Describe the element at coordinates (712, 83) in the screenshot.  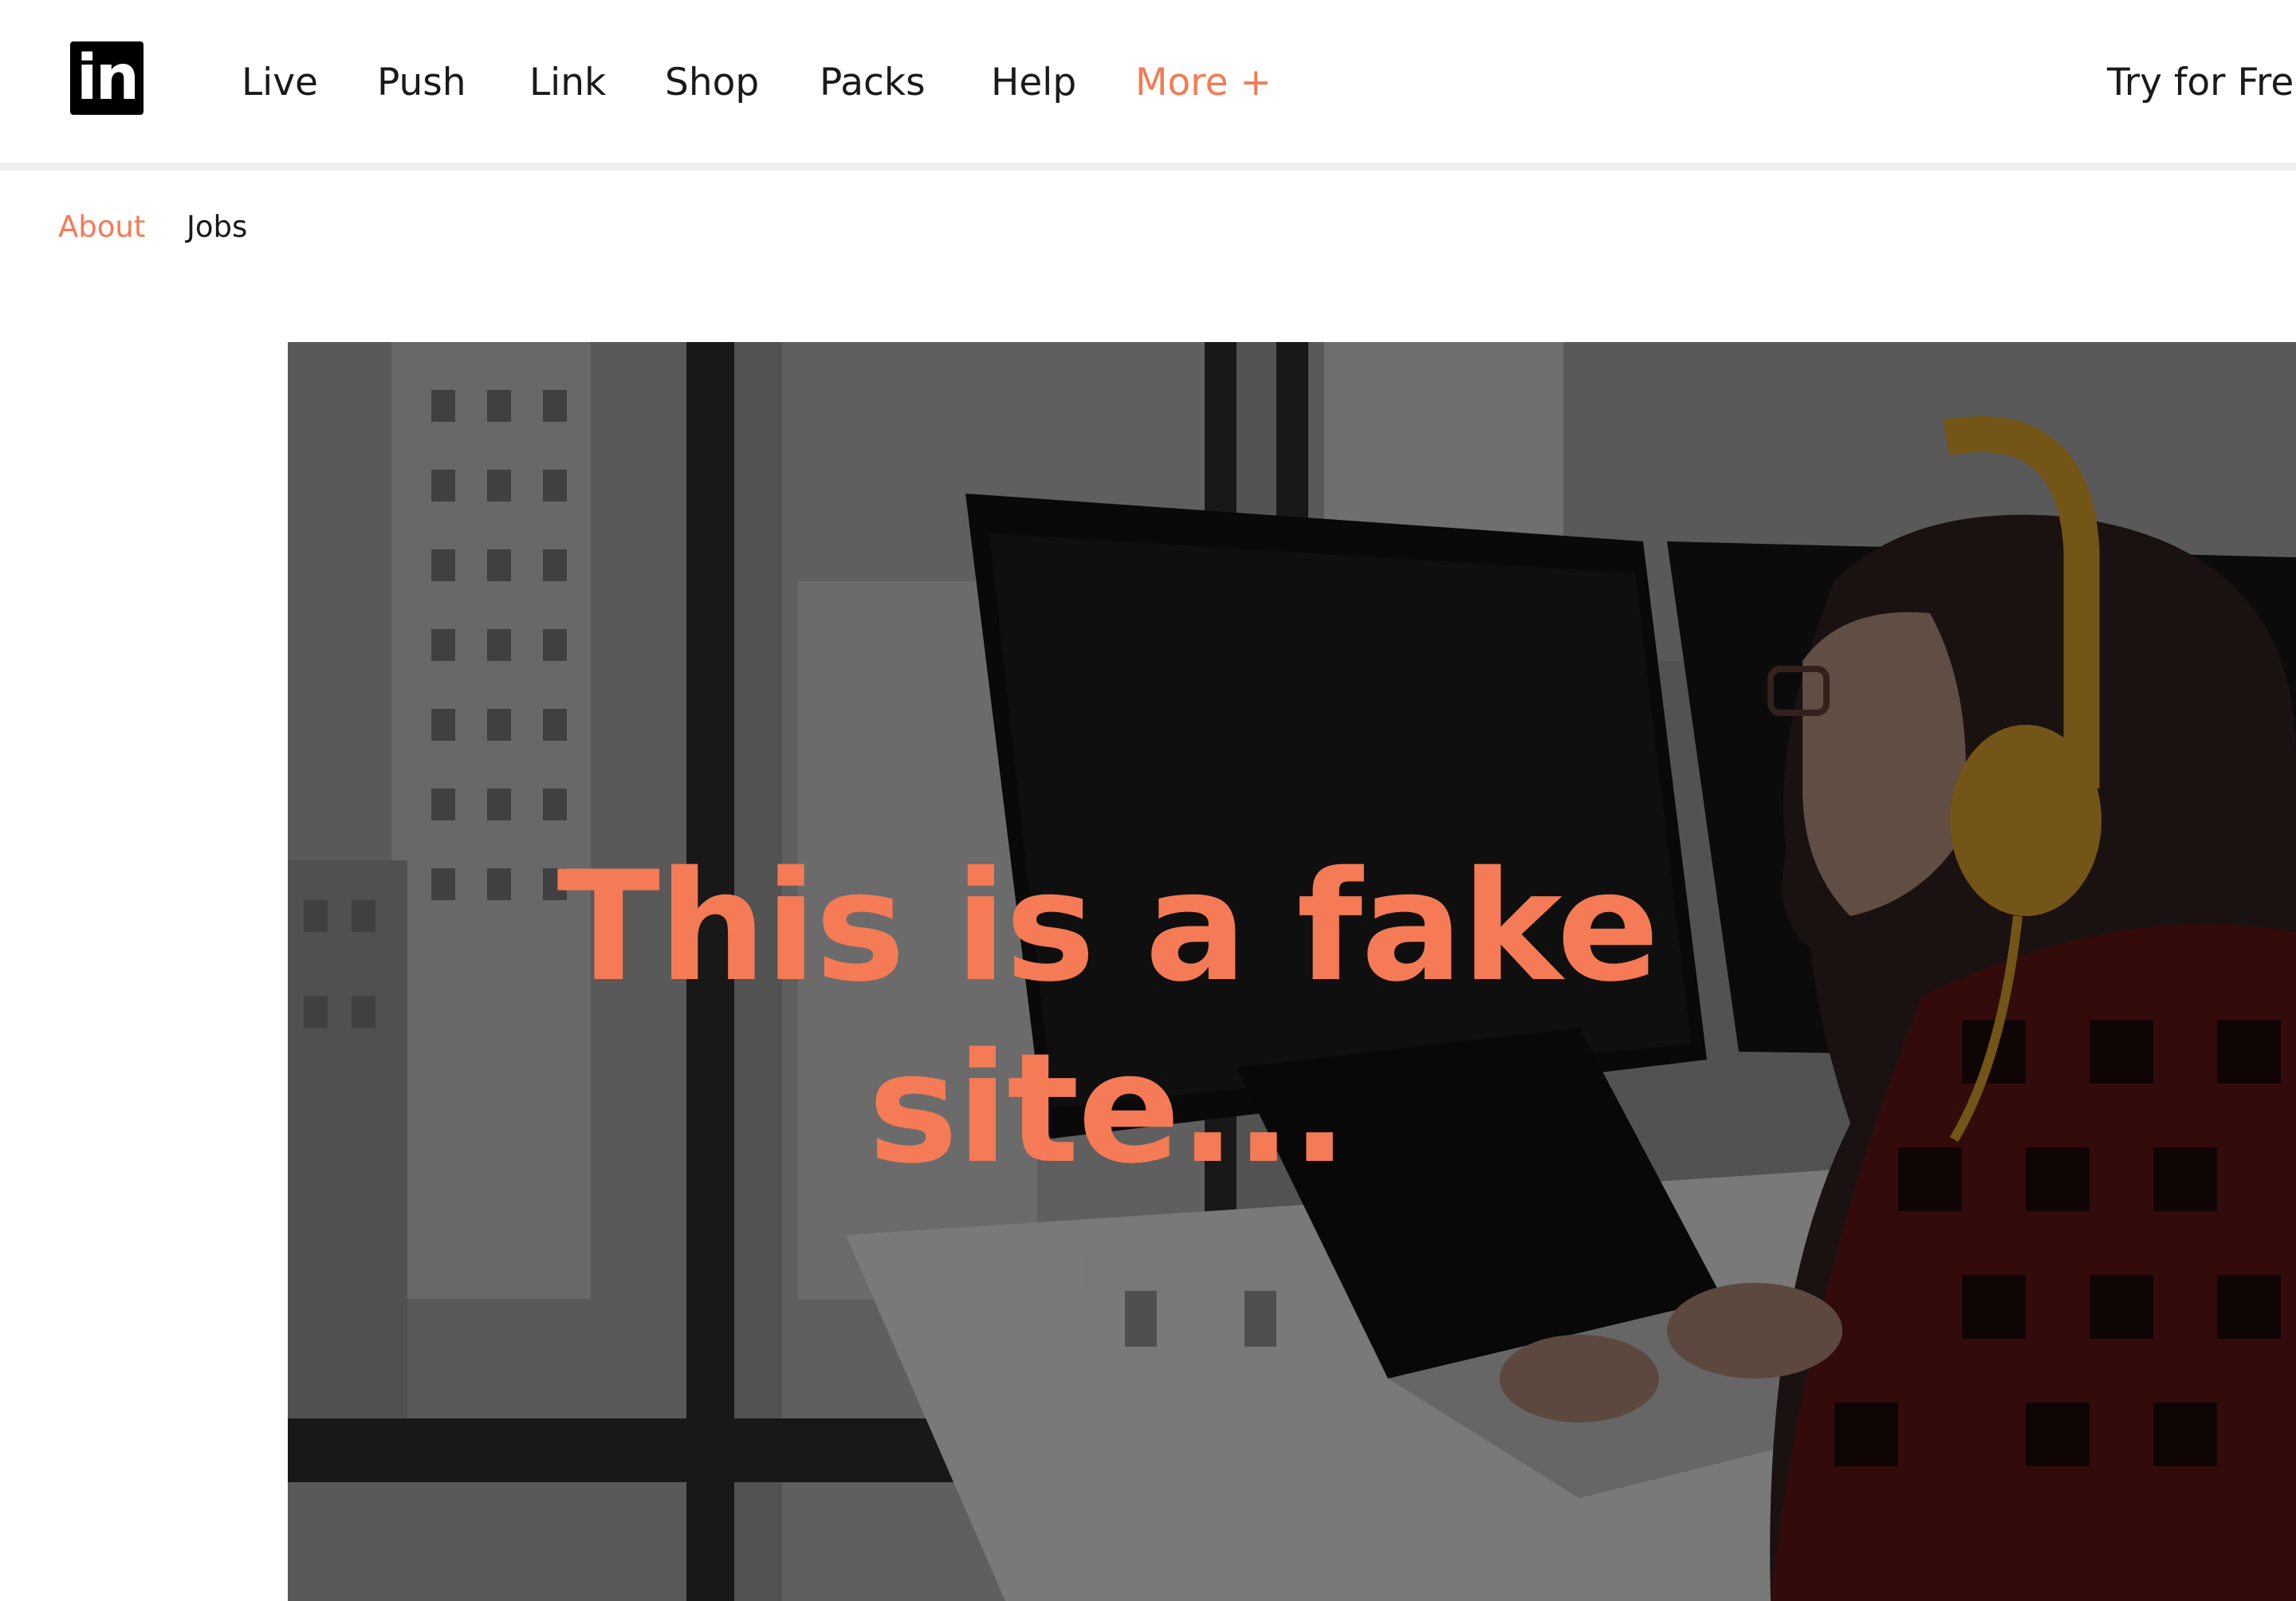
I see `nav-item-shop: Shop` at that location.